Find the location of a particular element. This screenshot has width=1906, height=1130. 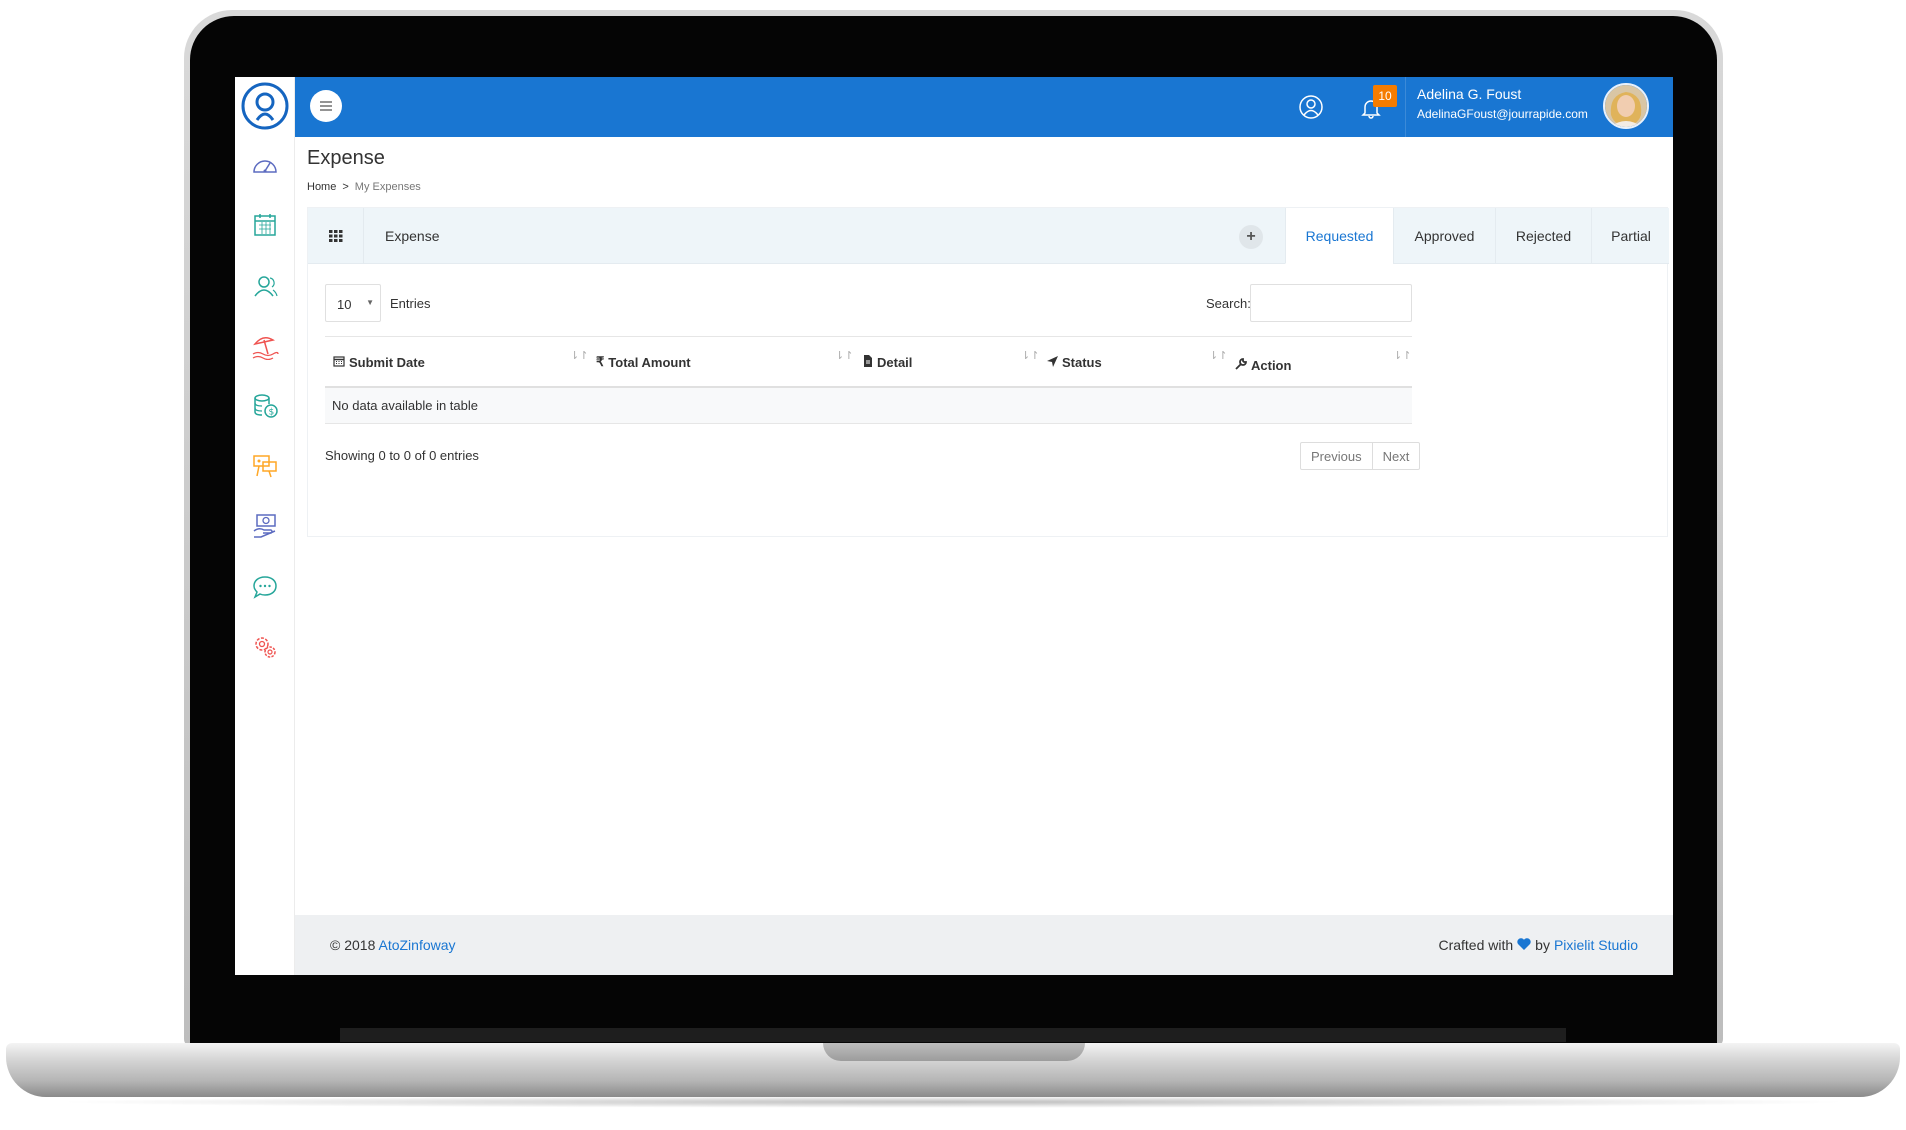

base-shadow is located at coordinates (953, 1102).